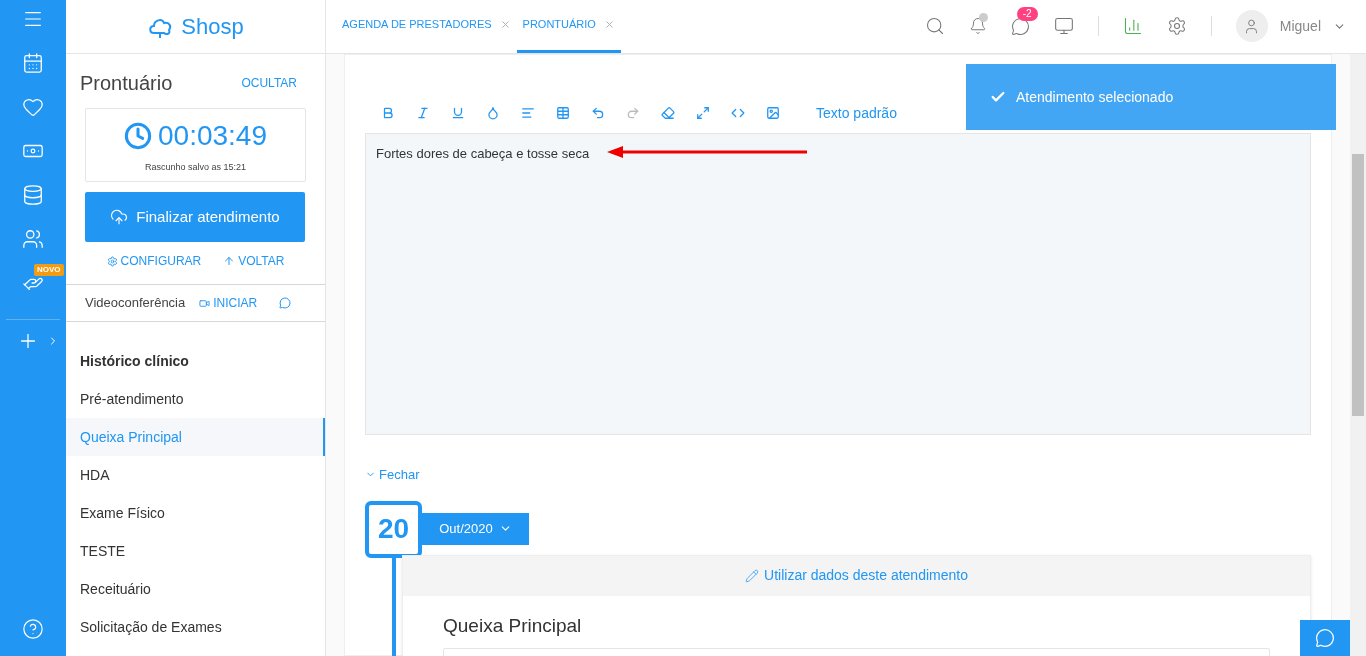  What do you see at coordinates (1027, 13) in the screenshot?
I see `message-count-badge: -2` at bounding box center [1027, 13].